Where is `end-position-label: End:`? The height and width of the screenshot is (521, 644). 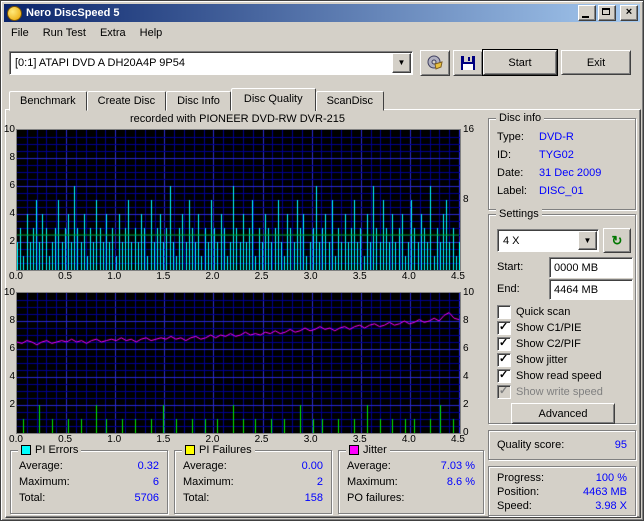 end-position-label: End: is located at coordinates (508, 289).